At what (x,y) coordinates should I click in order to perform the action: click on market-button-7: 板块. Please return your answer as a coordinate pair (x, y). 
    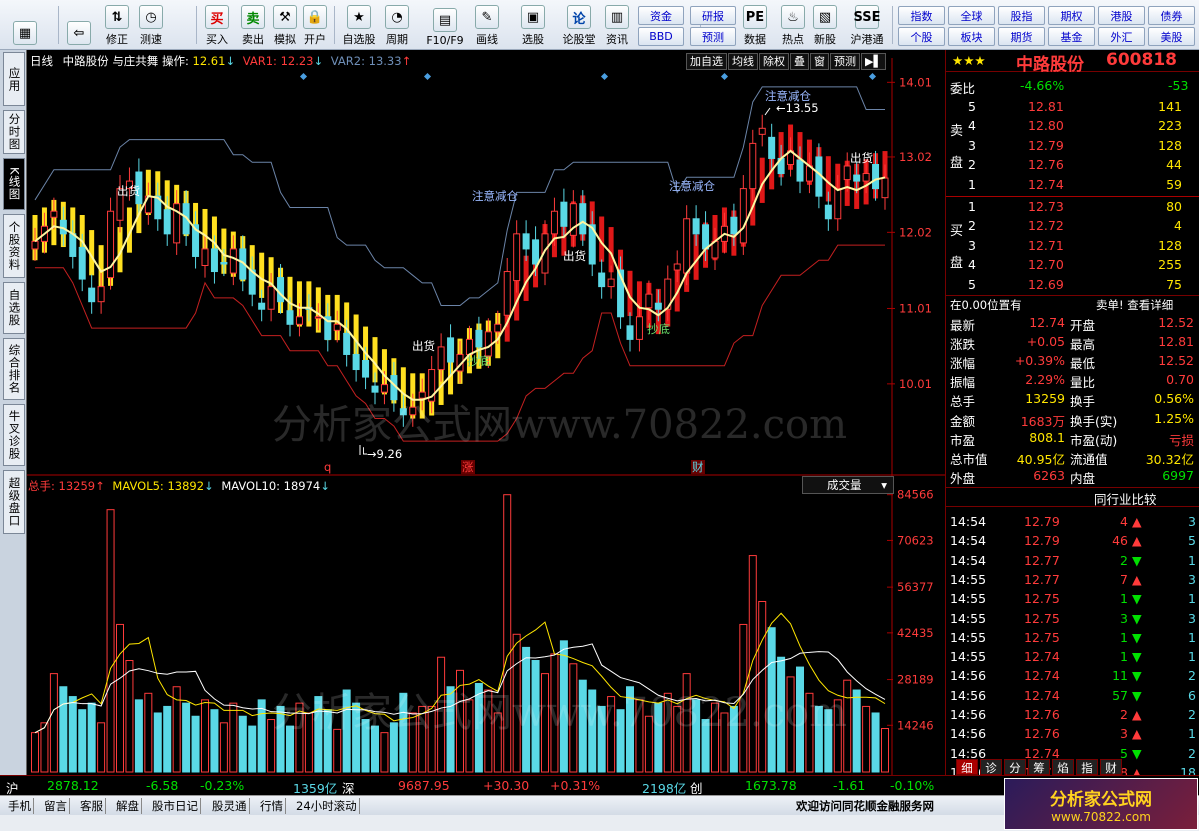
    Looking at the image, I should click on (971, 36).